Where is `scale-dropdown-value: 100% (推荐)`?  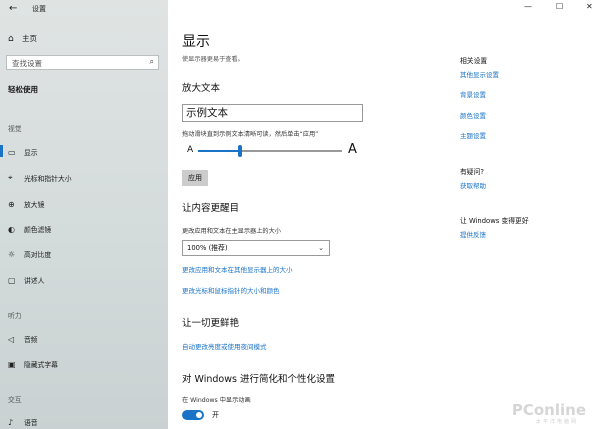 scale-dropdown-value: 100% (推荐) is located at coordinates (207, 248).